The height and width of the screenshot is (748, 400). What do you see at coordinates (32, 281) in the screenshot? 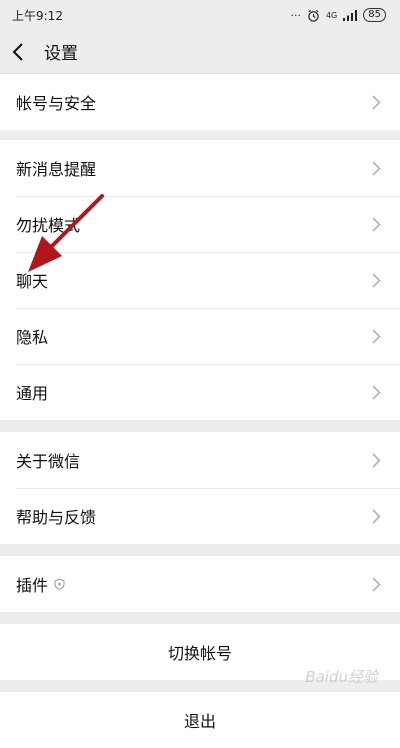
I see `settings-item-label: 聊天` at bounding box center [32, 281].